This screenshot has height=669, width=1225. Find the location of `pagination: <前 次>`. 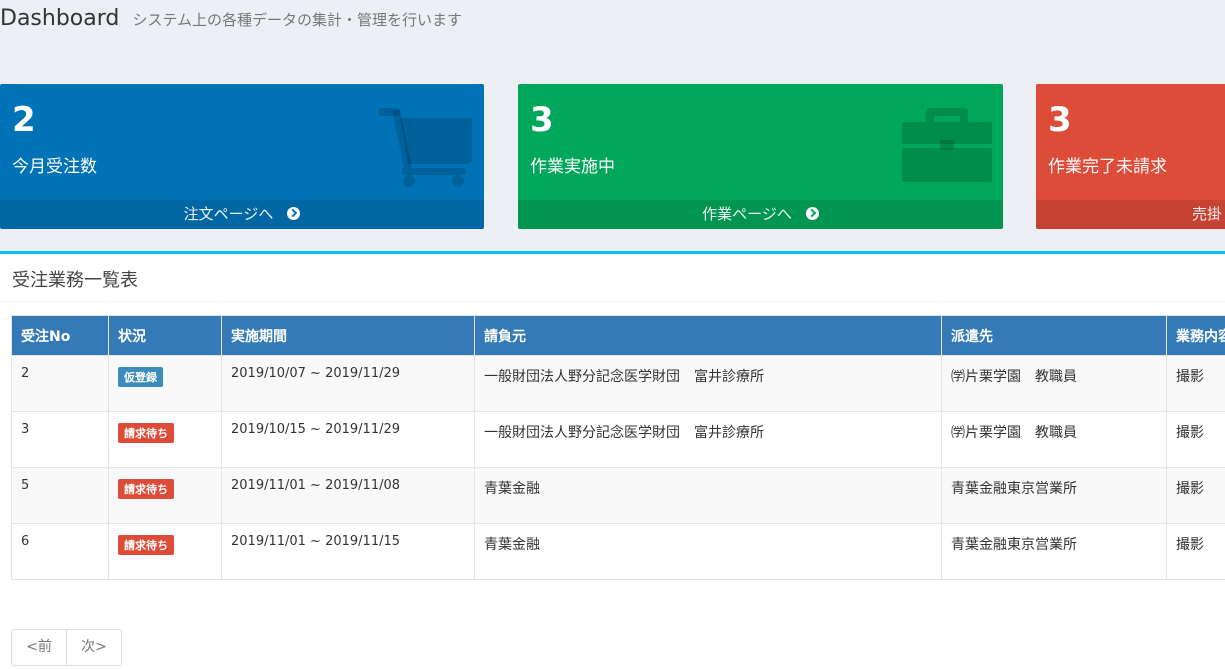

pagination: <前 次> is located at coordinates (66, 647).